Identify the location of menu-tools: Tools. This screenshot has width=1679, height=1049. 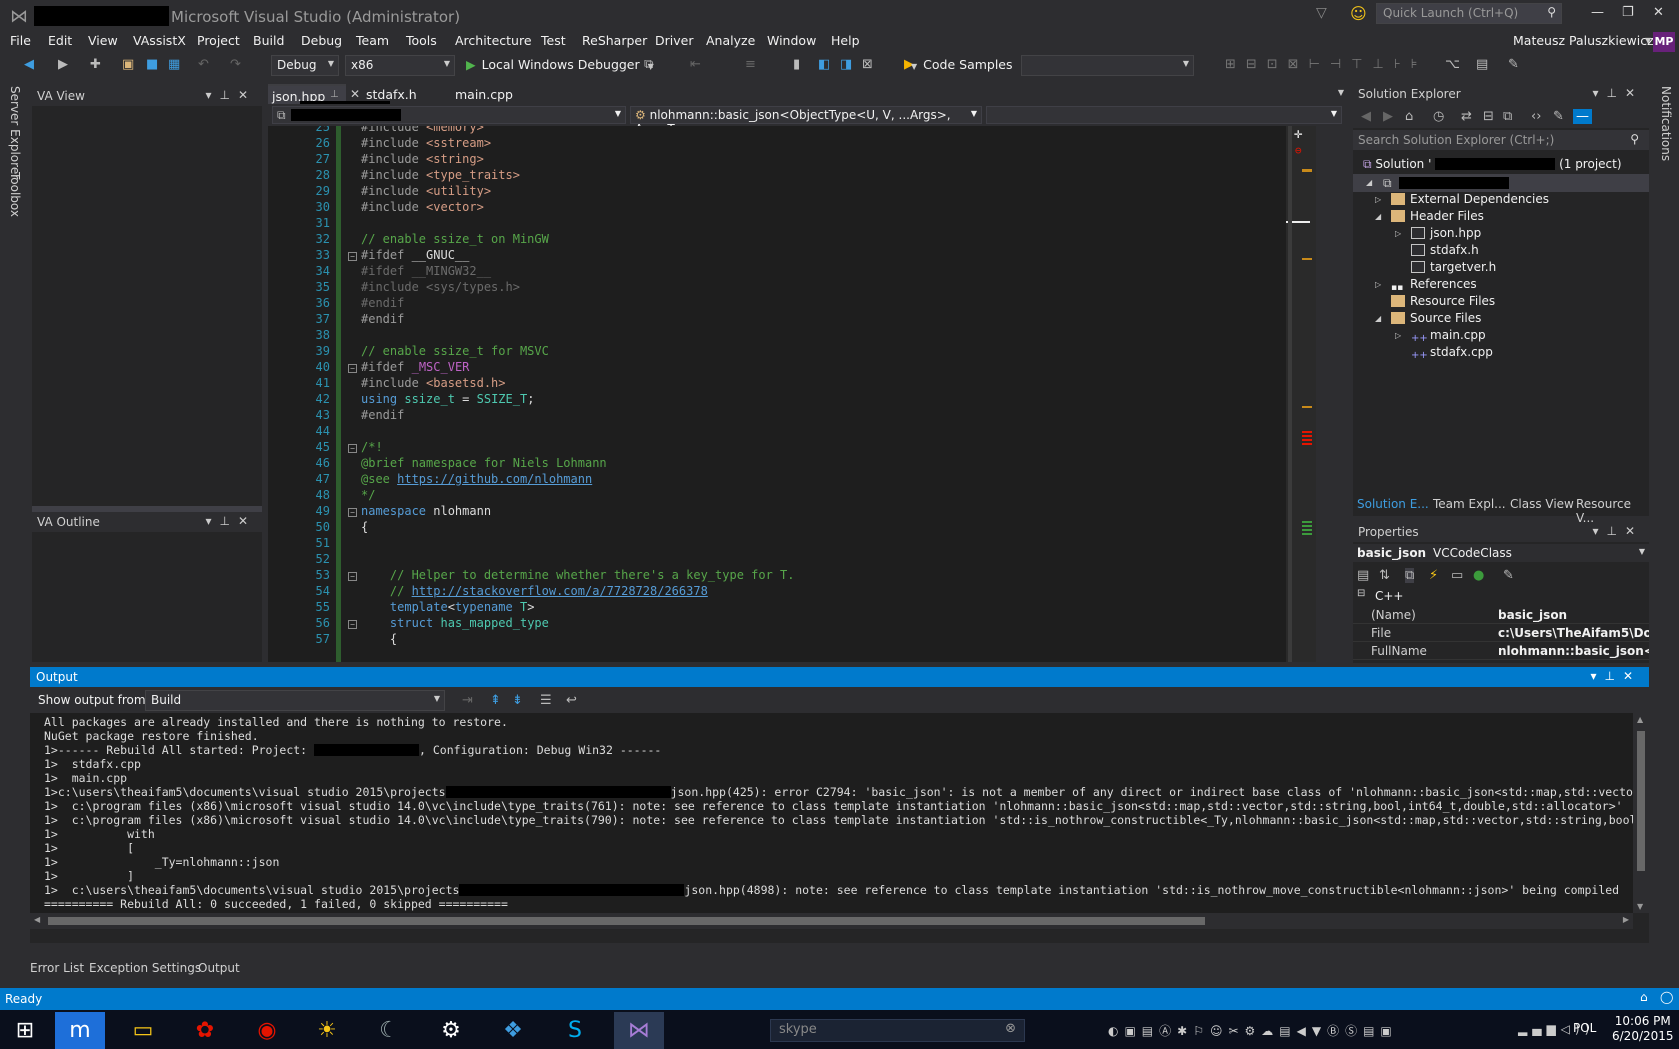
(421, 40).